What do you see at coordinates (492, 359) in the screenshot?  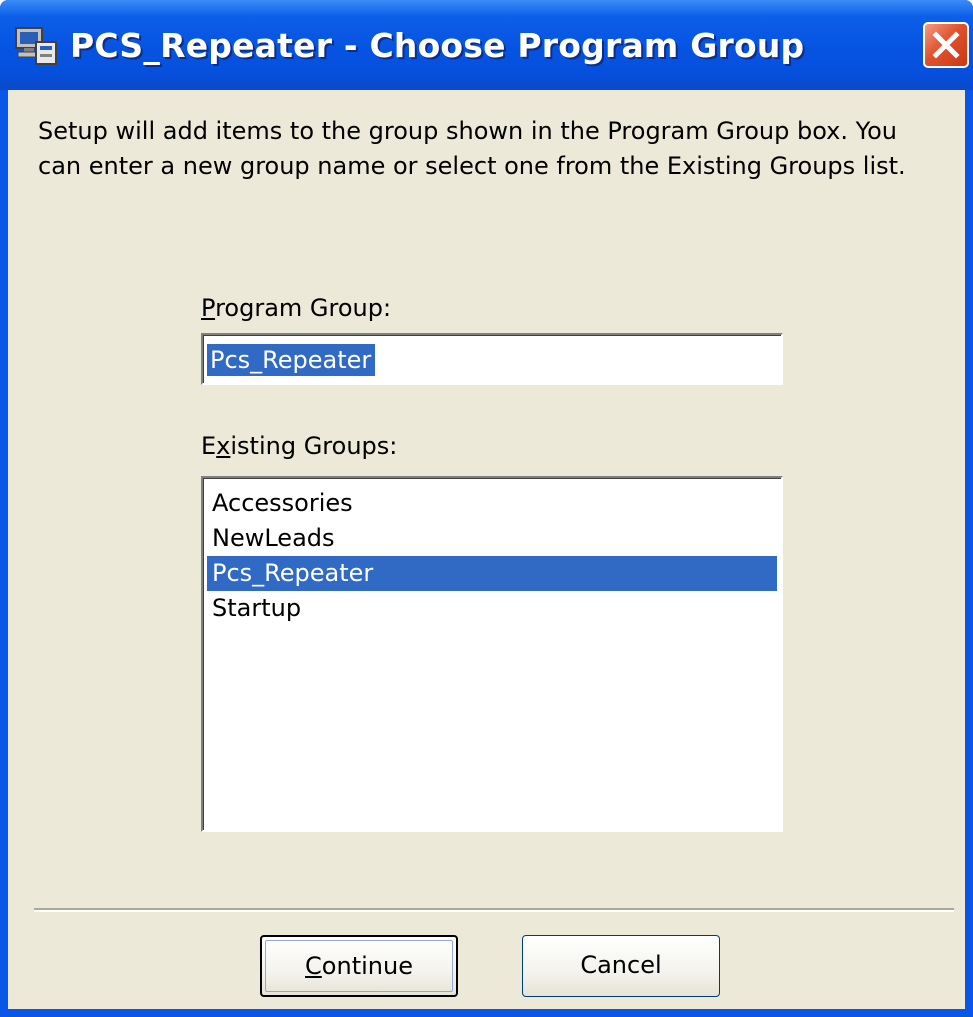 I see `program-group-input: Pcs_Repeater` at bounding box center [492, 359].